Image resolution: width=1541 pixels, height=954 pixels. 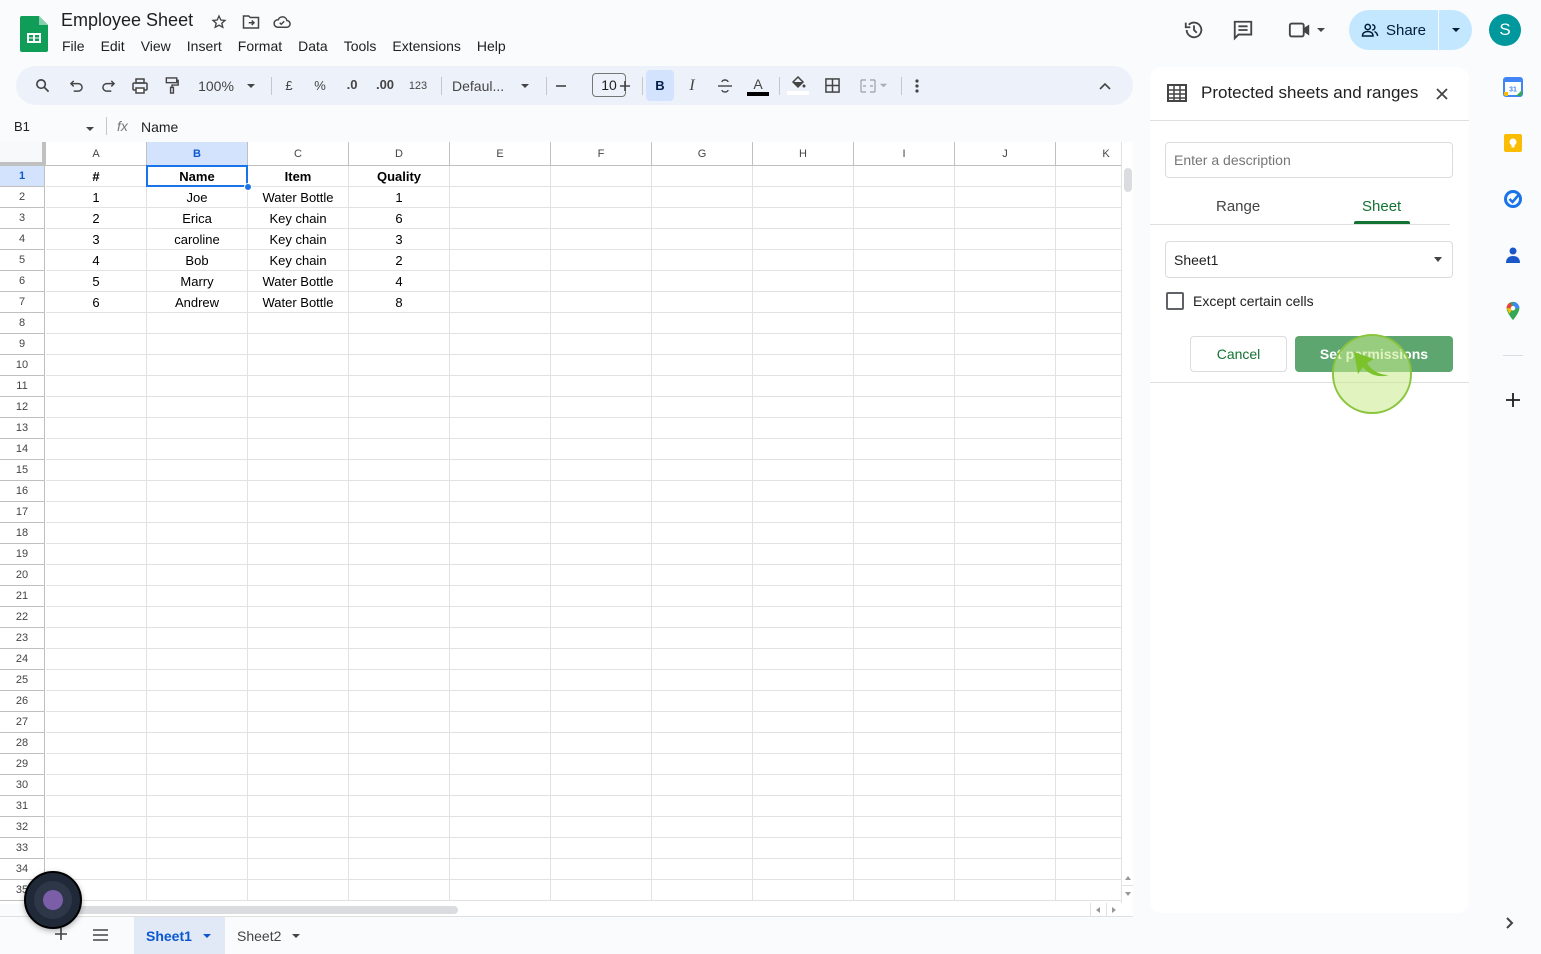 What do you see at coordinates (197, 302) in the screenshot?
I see `cell-b7: Andrew` at bounding box center [197, 302].